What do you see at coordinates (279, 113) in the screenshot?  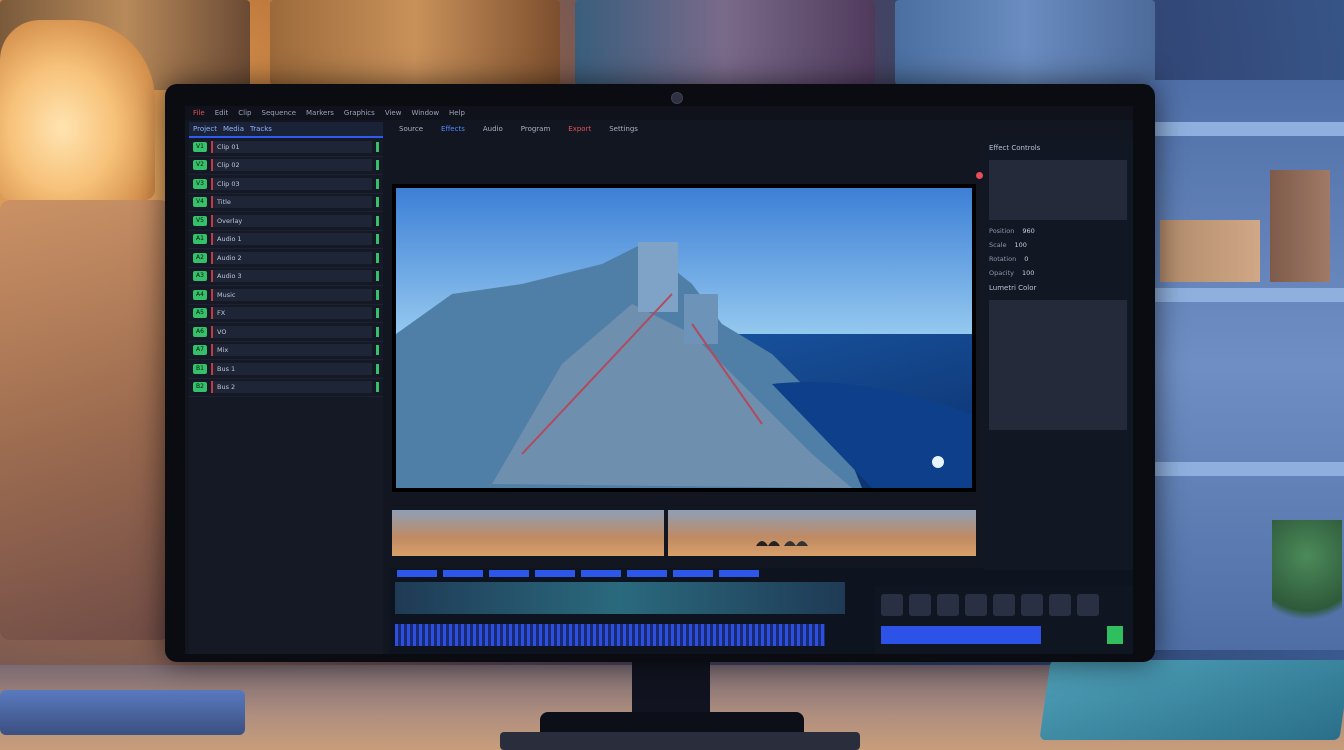 I see `menu-sequence: Sequence` at bounding box center [279, 113].